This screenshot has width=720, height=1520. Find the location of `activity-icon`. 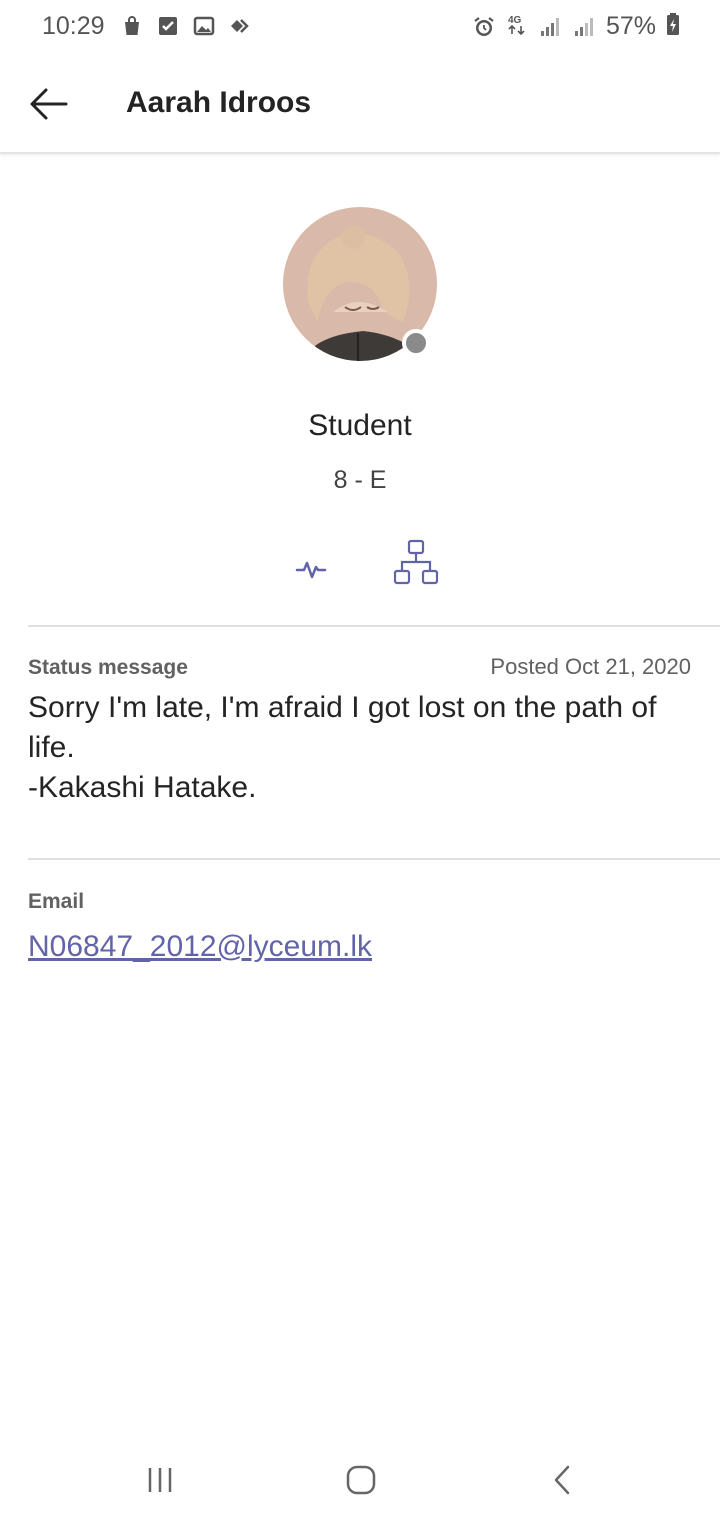

activity-icon is located at coordinates (311, 570).